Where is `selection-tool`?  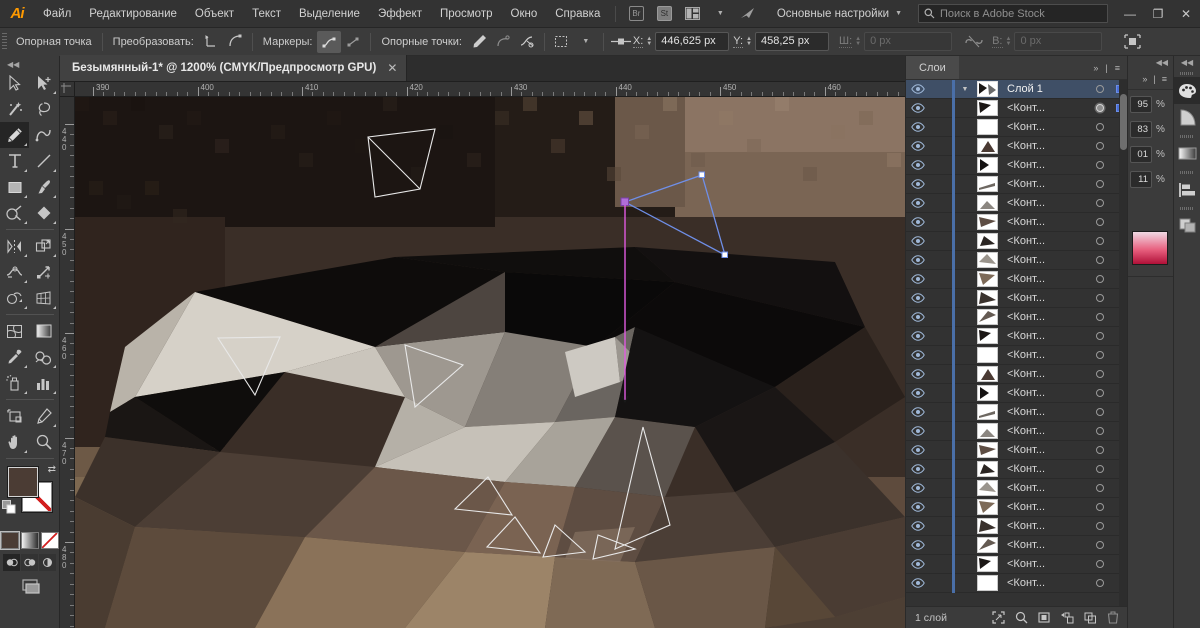
selection-tool is located at coordinates (14, 83).